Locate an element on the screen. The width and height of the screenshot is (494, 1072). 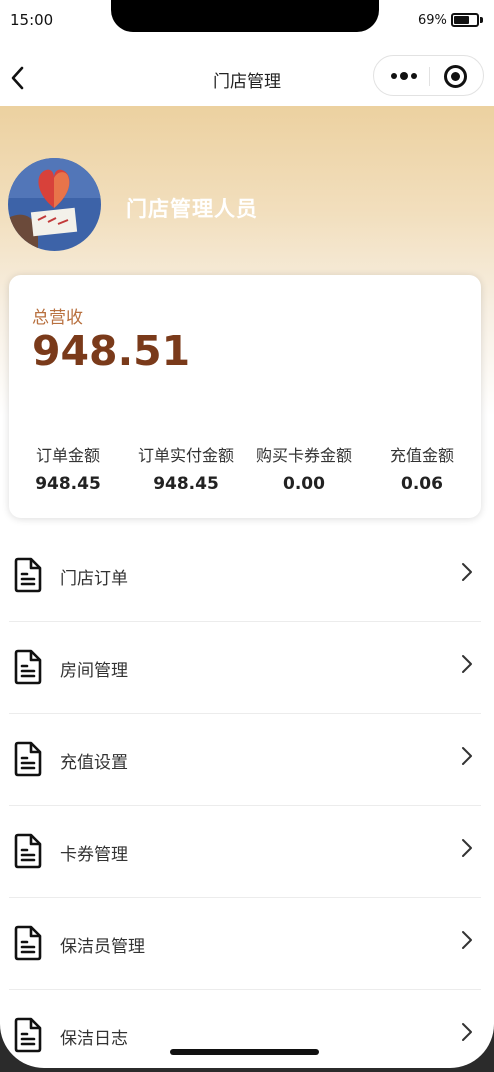
menu-item-label: 卡券管理 is located at coordinates (94, 855).